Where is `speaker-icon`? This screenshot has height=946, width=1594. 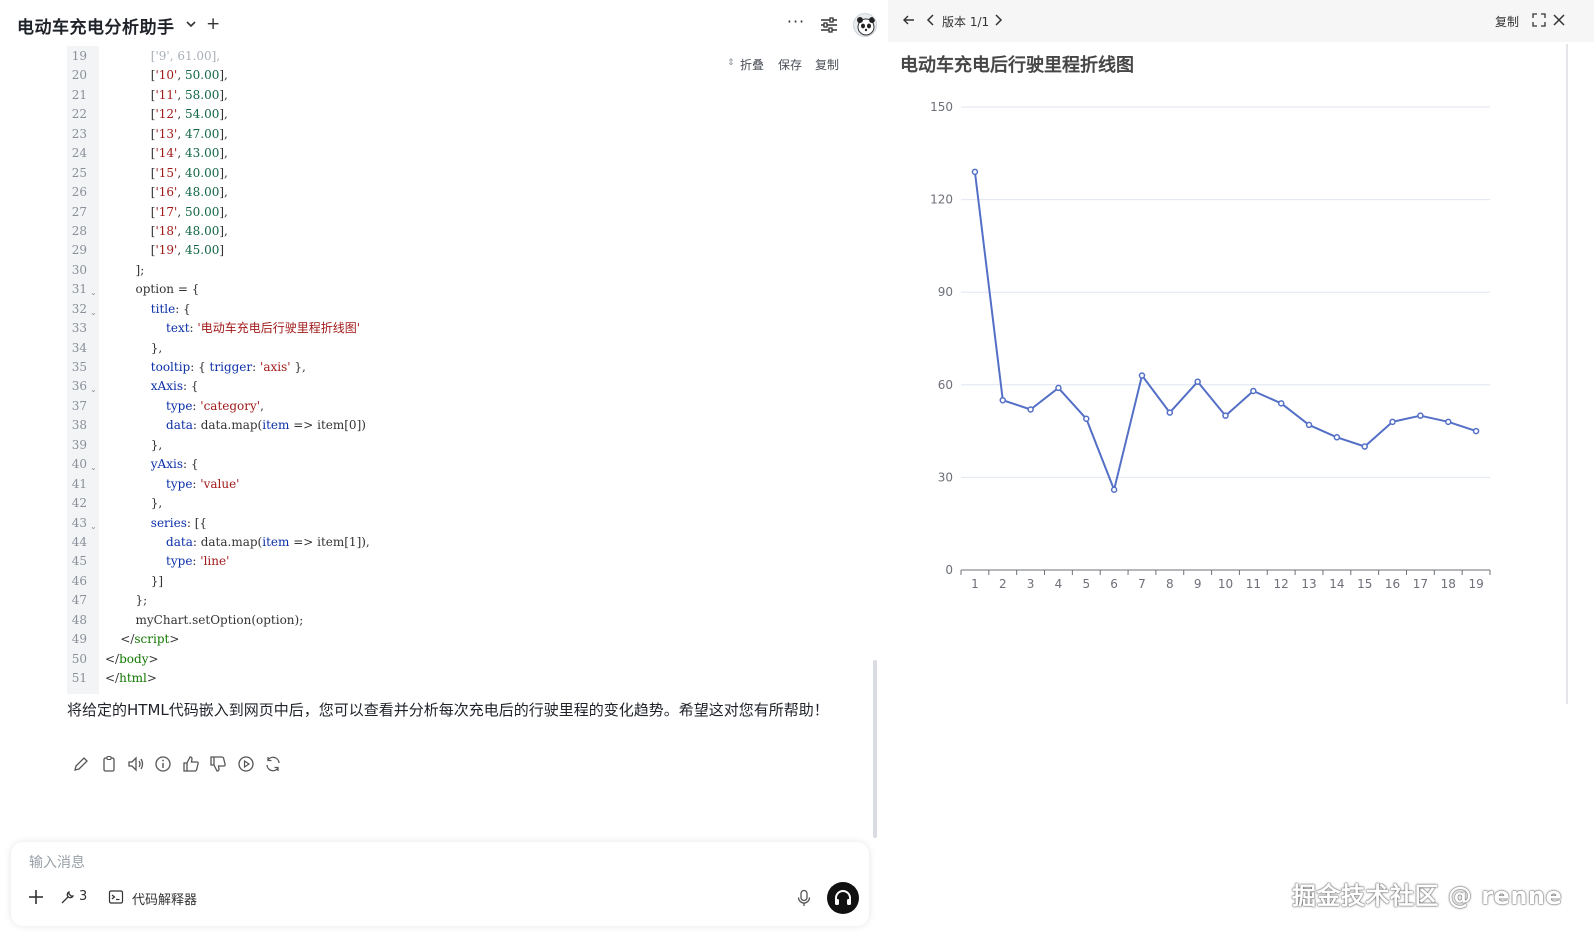 speaker-icon is located at coordinates (136, 764).